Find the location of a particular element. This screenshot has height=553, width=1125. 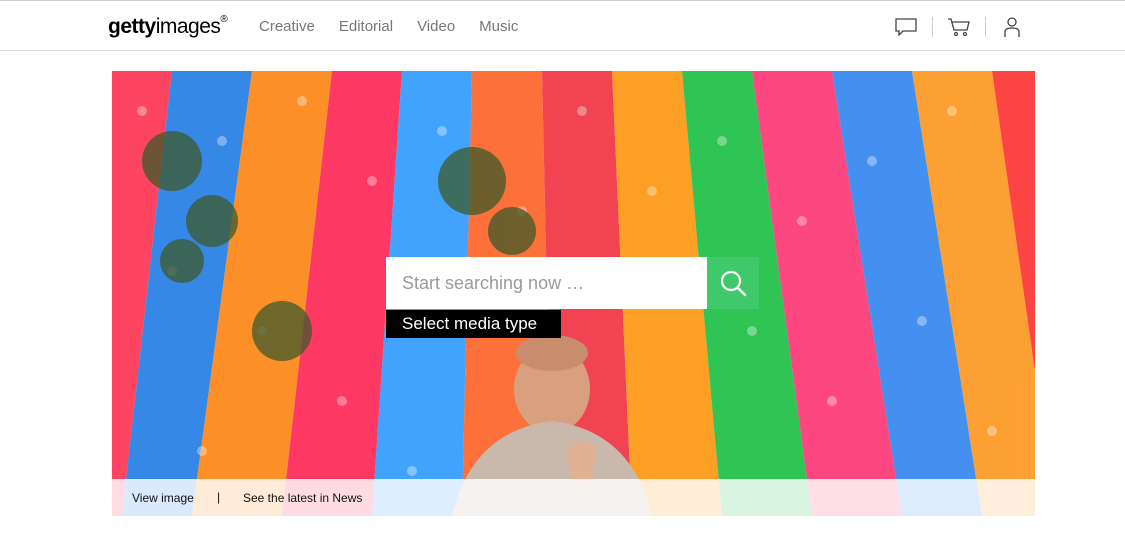

search-icon is located at coordinates (733, 283).